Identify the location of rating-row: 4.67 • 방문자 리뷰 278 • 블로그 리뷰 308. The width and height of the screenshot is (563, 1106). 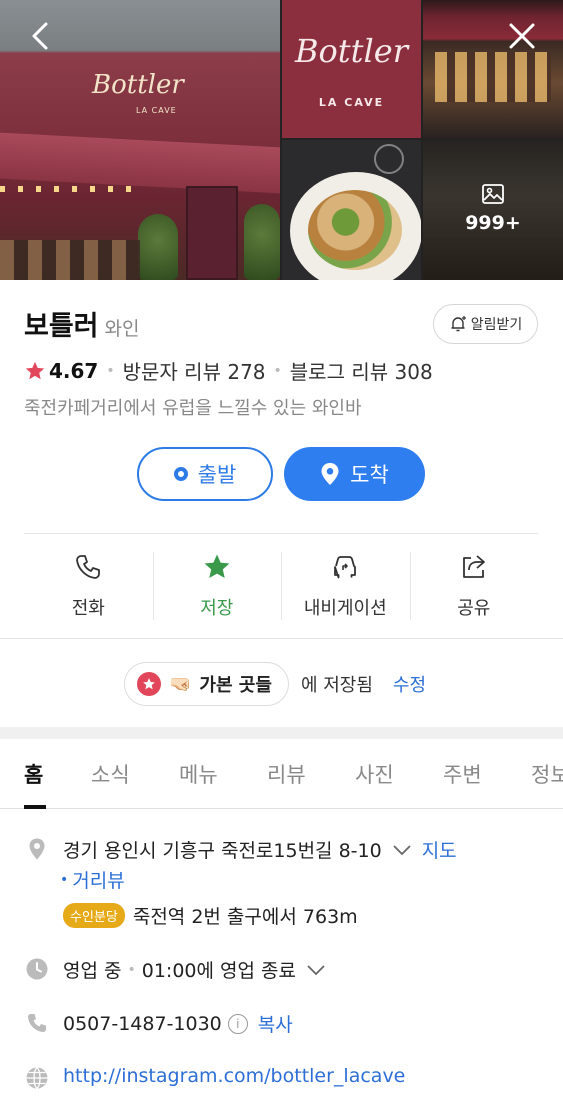
(228, 370).